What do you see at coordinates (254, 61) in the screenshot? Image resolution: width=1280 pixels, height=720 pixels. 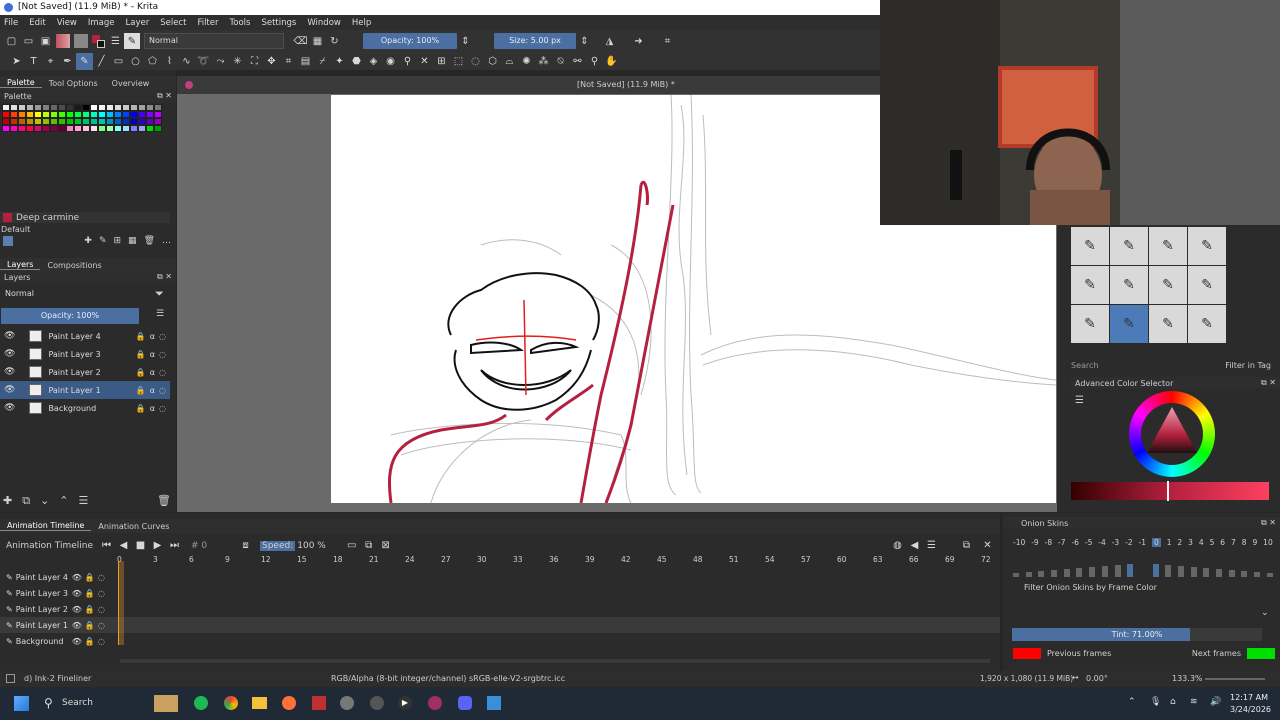 I see `transform-tool-icon: ⛶` at bounding box center [254, 61].